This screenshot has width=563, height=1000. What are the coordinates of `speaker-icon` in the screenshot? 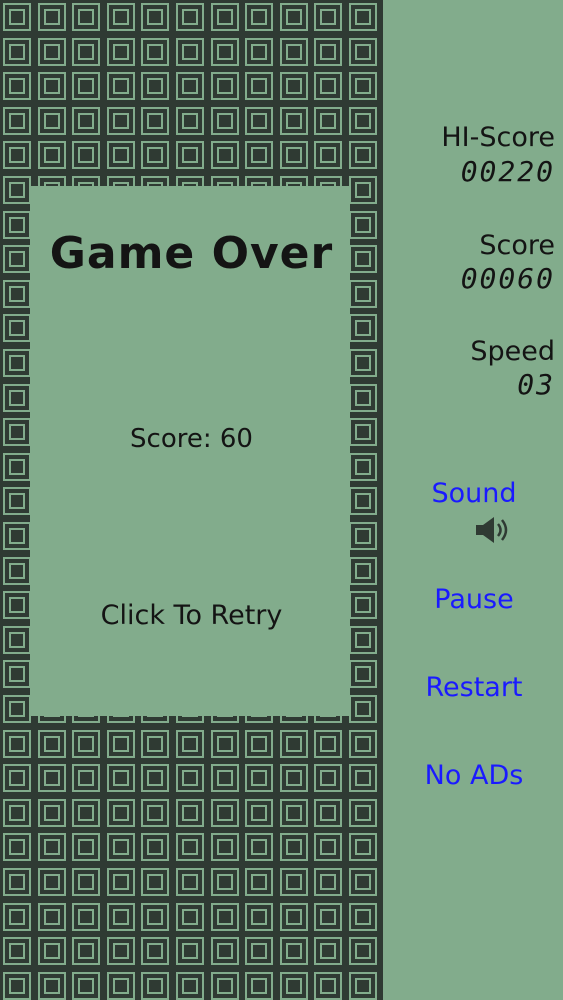 It's located at (495, 530).